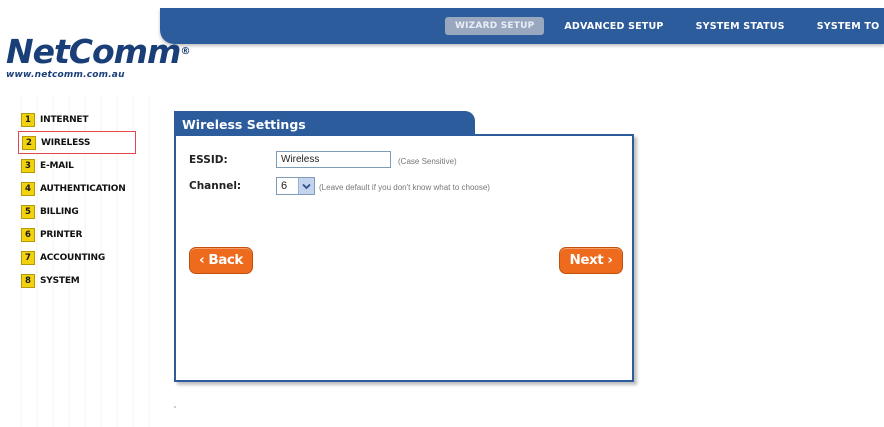  I want to click on channel-selected-value: 6, so click(284, 186).